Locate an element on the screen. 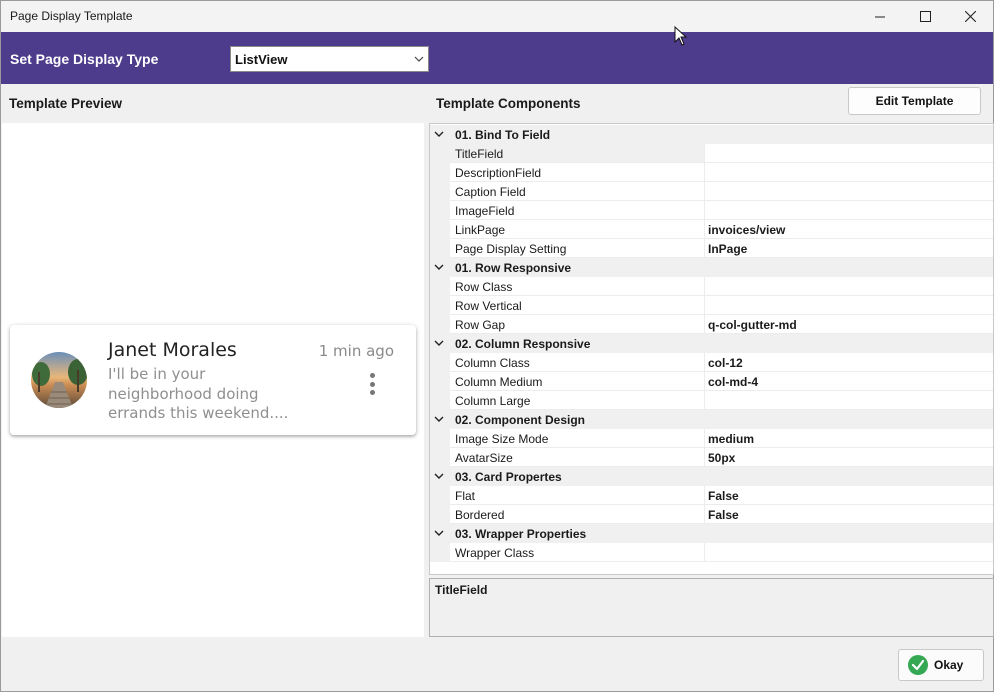  okay-button: Okay is located at coordinates (941, 665).